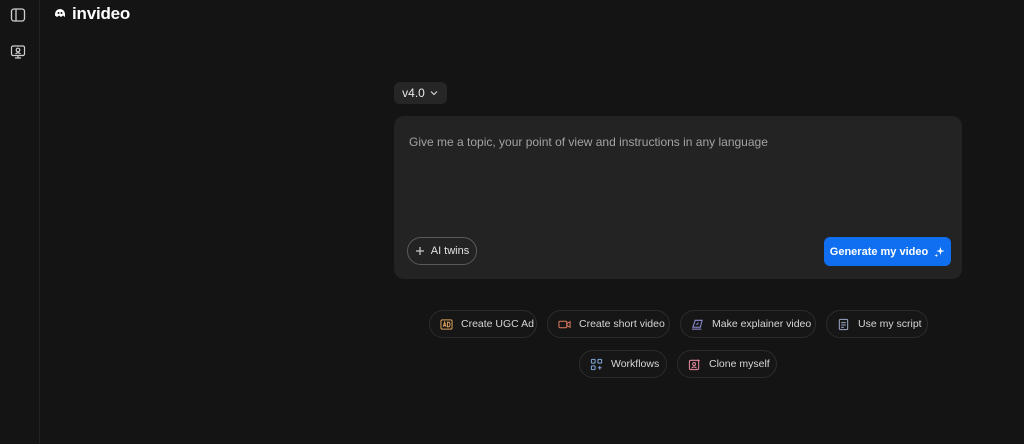  Describe the element at coordinates (564, 324) in the screenshot. I see `video-camera-icon` at that location.